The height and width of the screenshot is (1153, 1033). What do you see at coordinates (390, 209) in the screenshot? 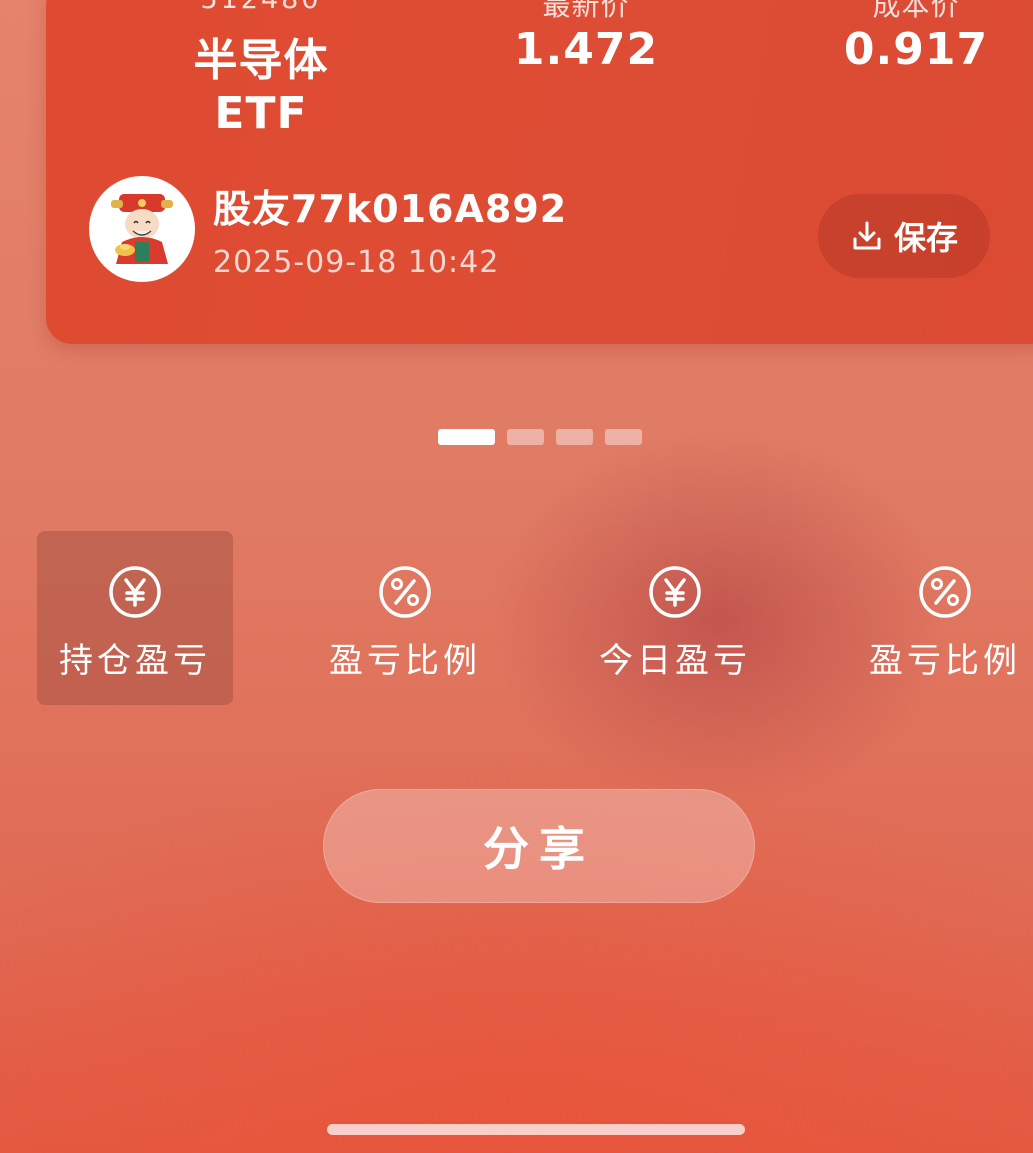
I see `user-name: 股友77k016A892` at bounding box center [390, 209].